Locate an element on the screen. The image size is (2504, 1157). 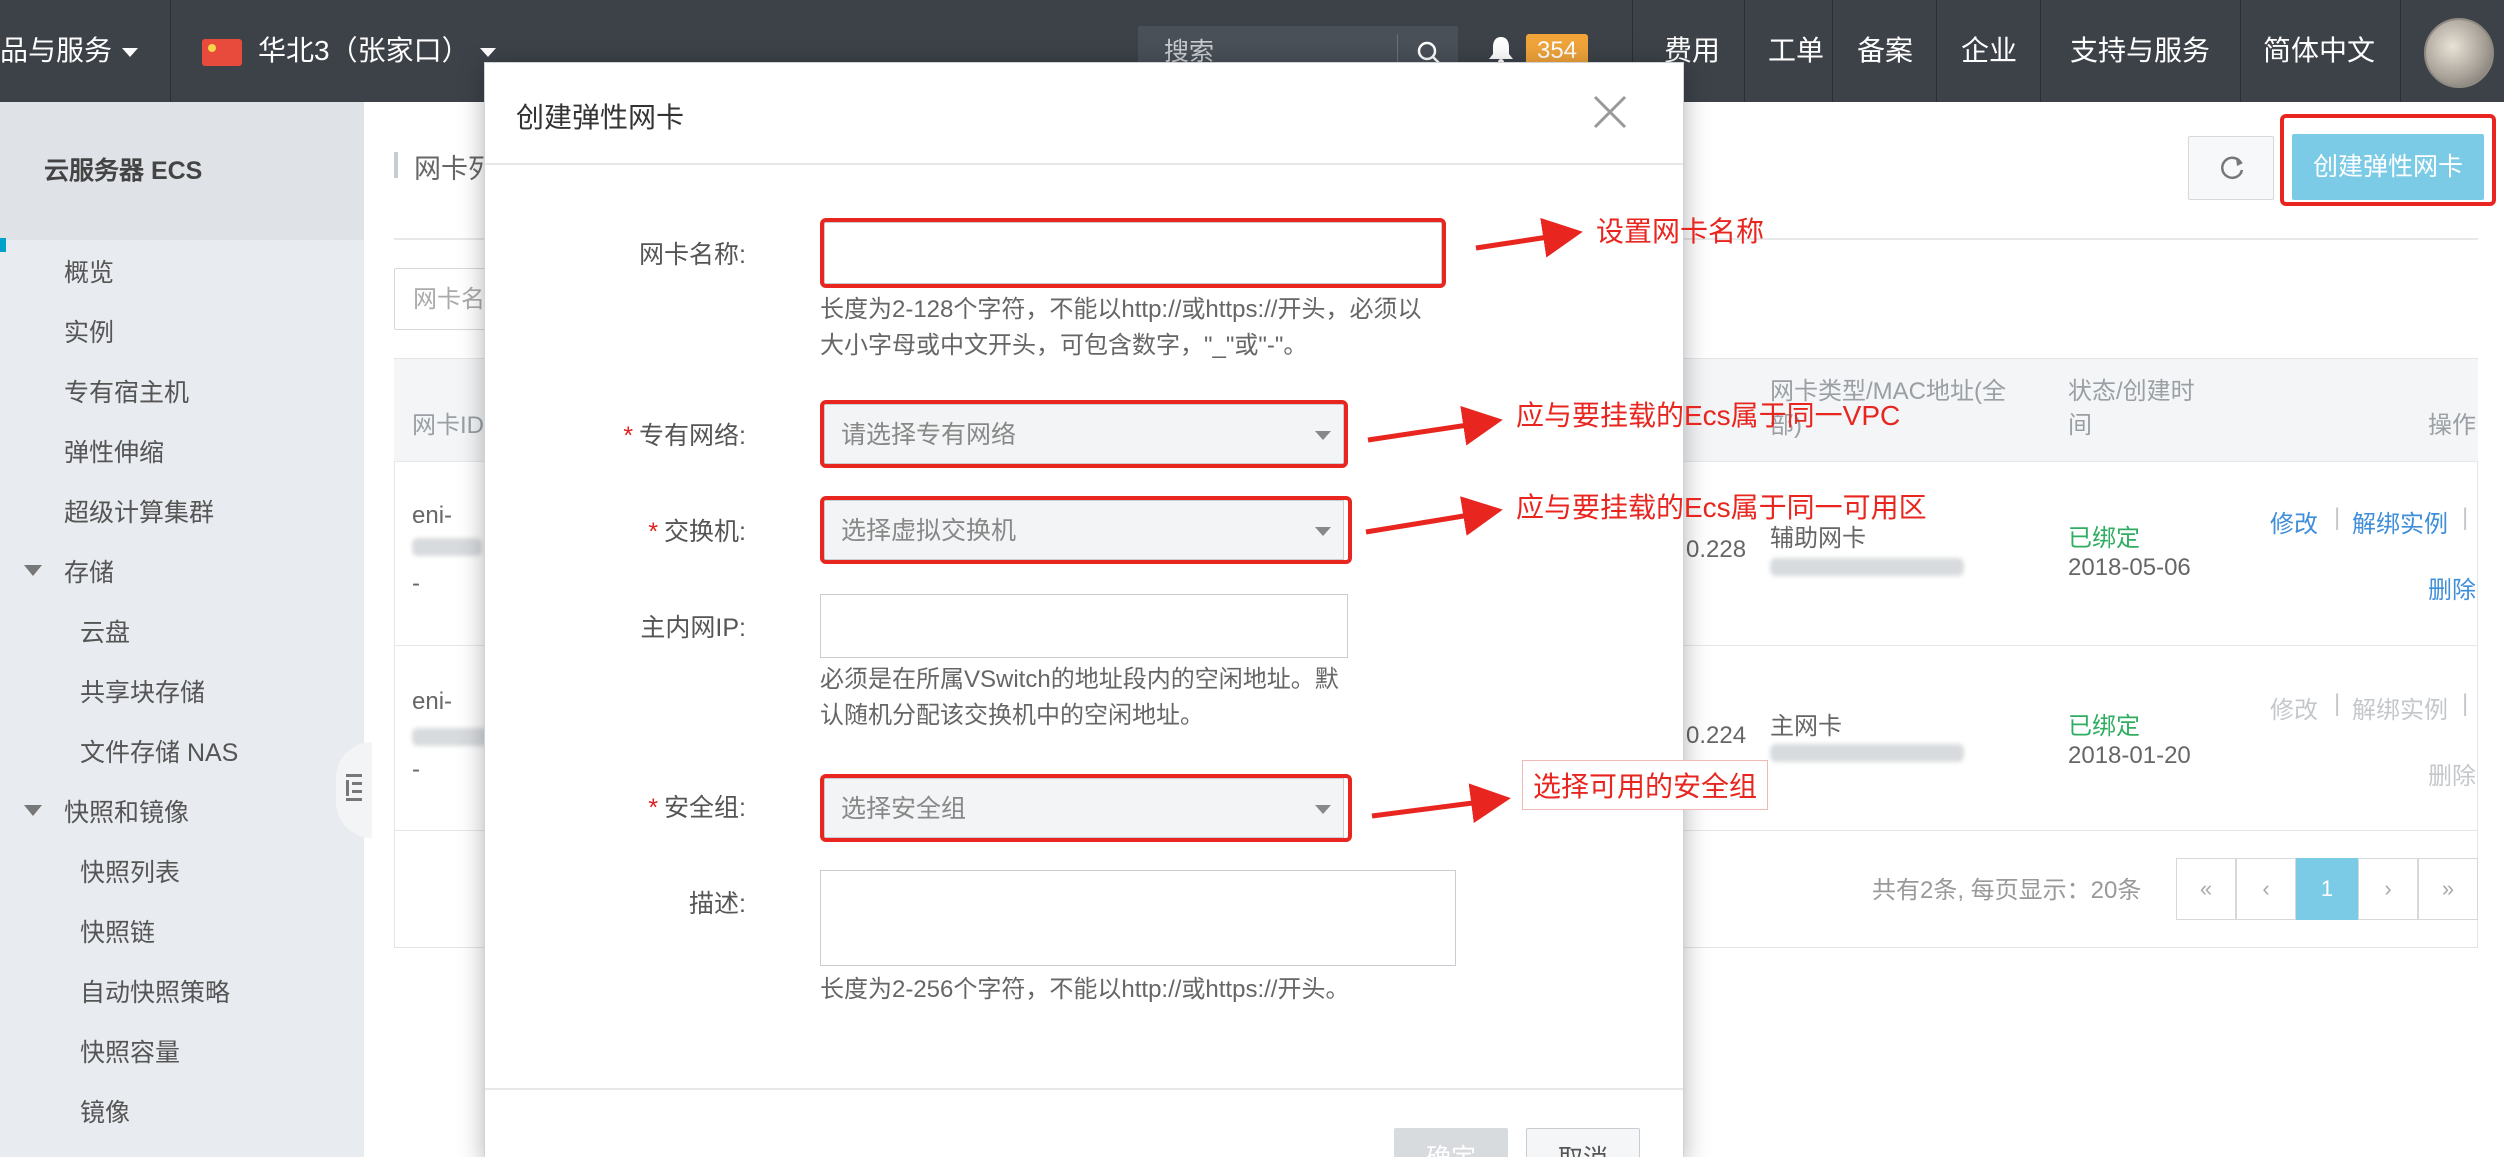
china-flag-icon is located at coordinates (222, 52).